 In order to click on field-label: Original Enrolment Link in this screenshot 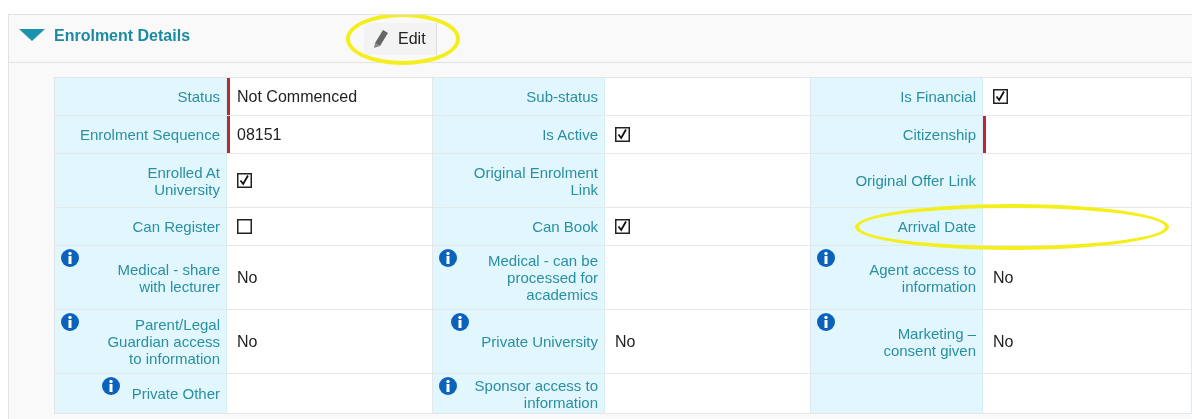, I will do `click(535, 180)`.